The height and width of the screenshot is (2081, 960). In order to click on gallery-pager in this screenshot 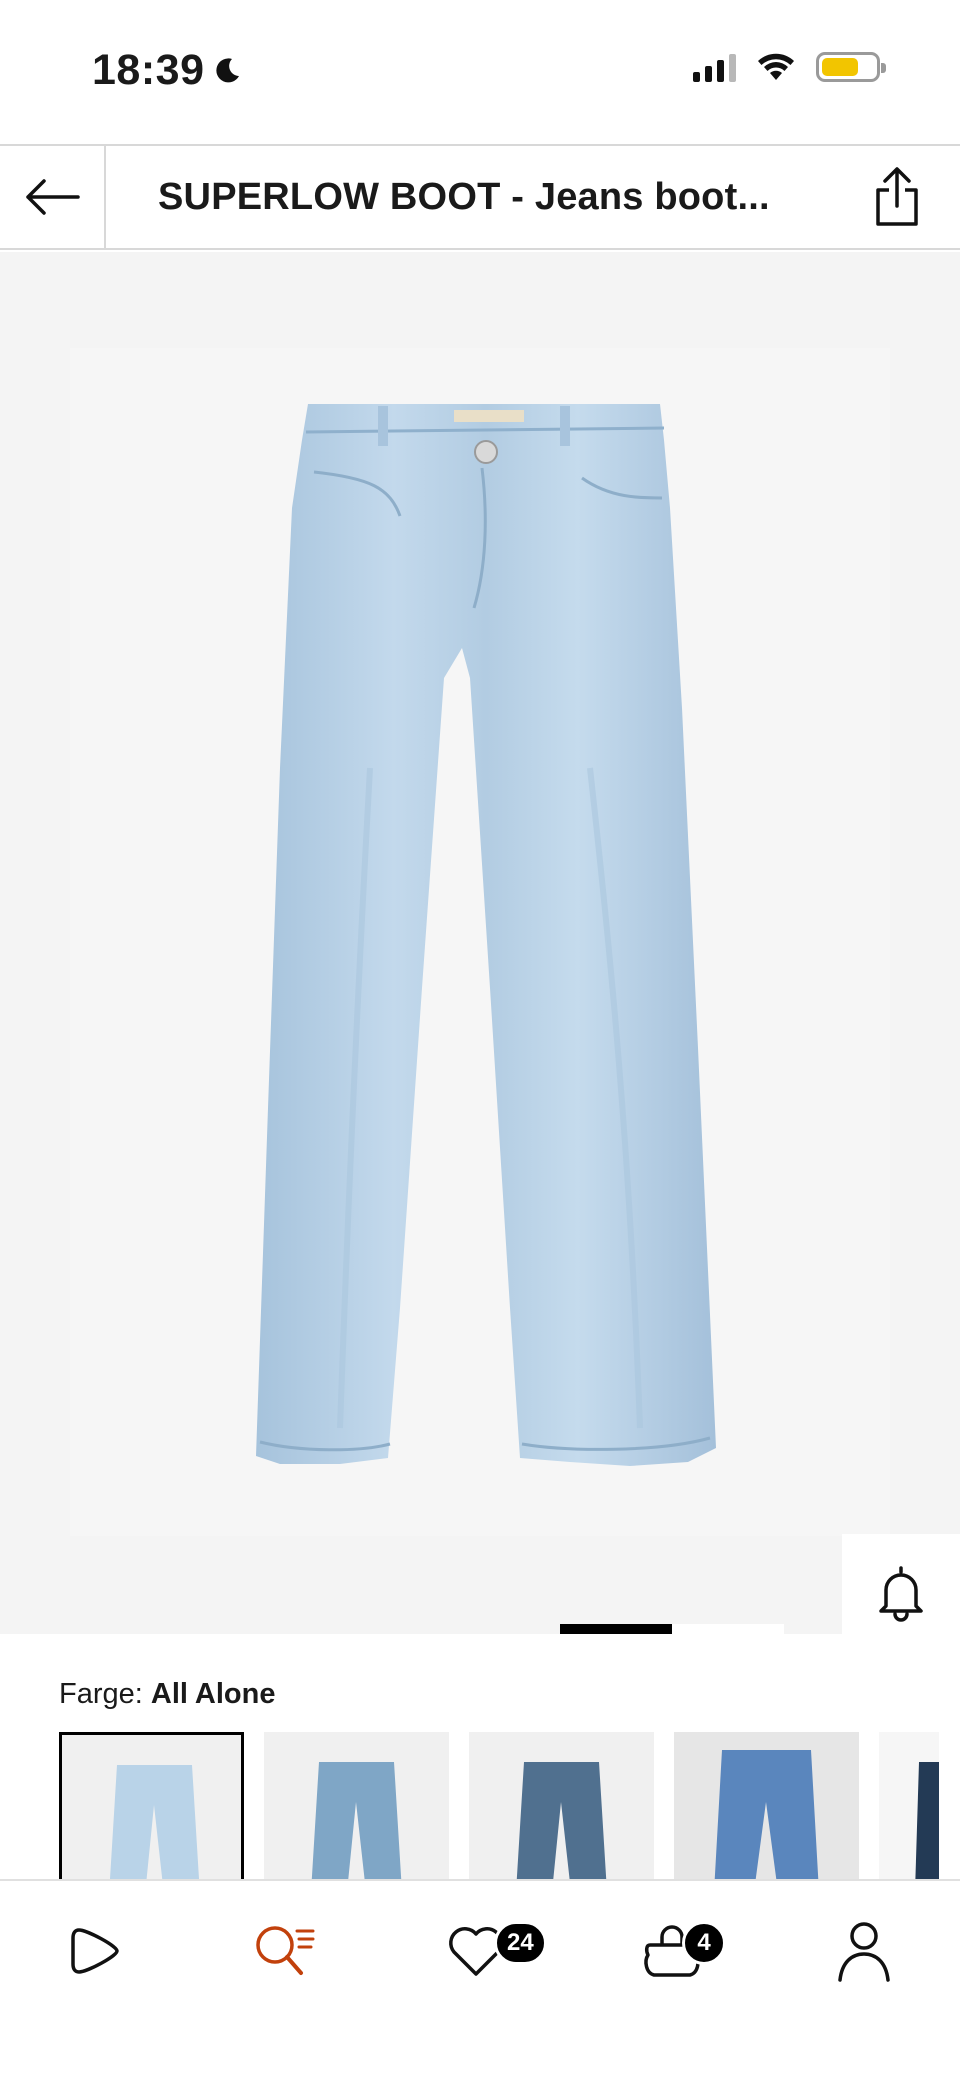, I will do `click(672, 1629)`.